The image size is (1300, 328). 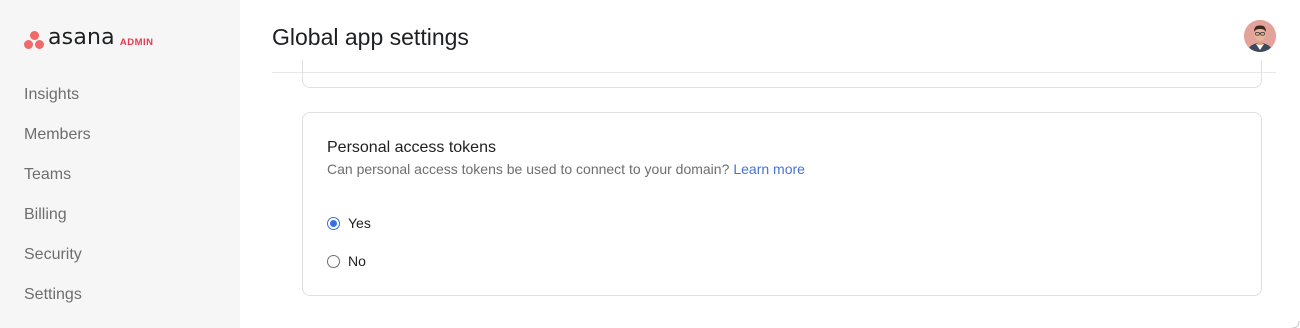 I want to click on card-title: Personal access tokens, so click(x=411, y=147).